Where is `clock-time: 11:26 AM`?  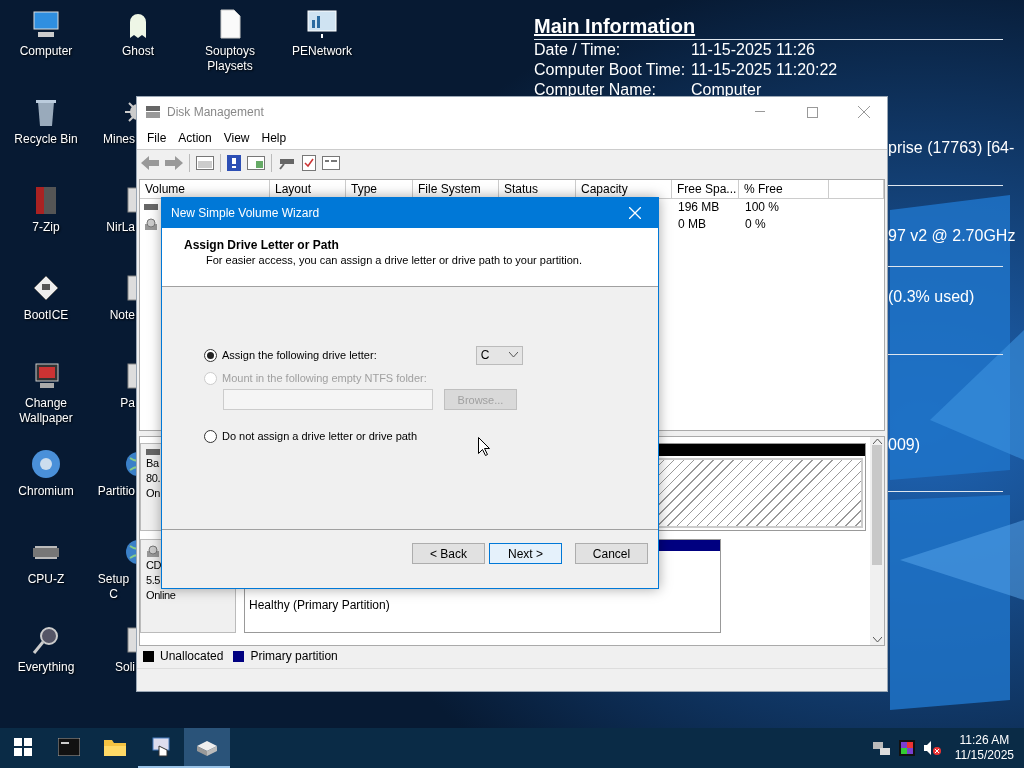 clock-time: 11:26 AM is located at coordinates (984, 740).